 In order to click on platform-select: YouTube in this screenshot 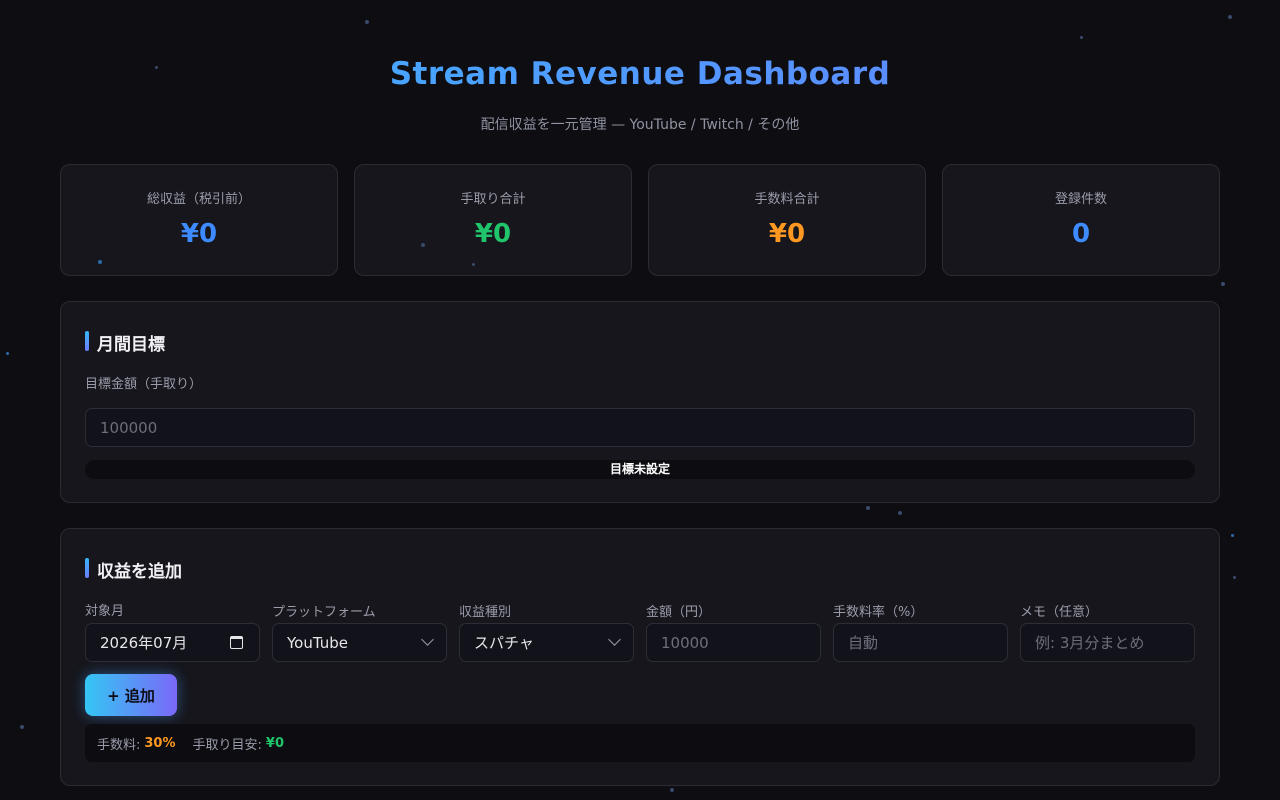, I will do `click(359, 642)`.